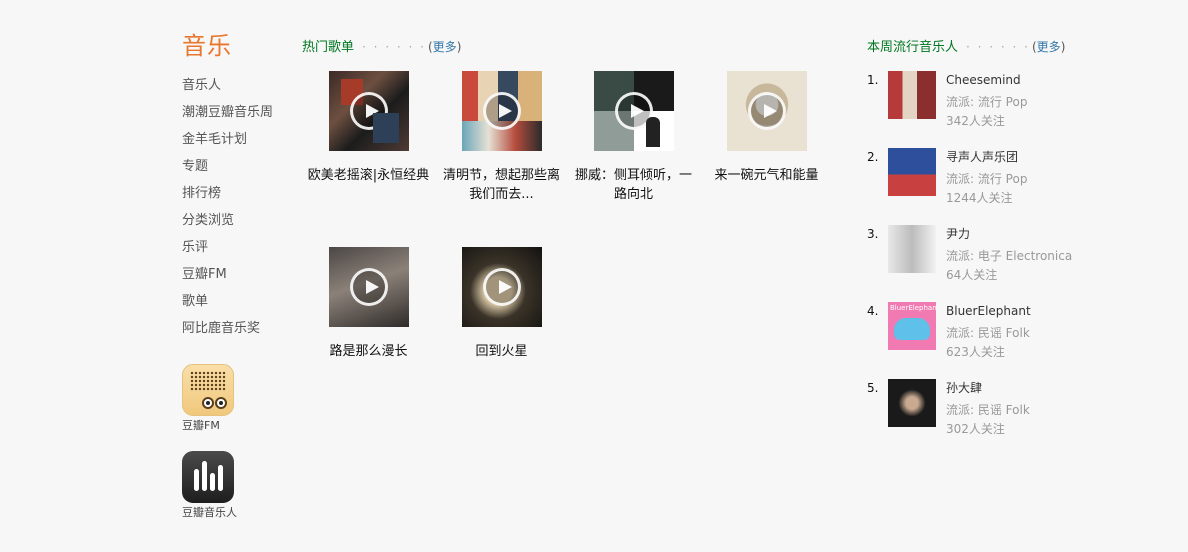  I want to click on artist-name: 尹力, so click(1009, 234).